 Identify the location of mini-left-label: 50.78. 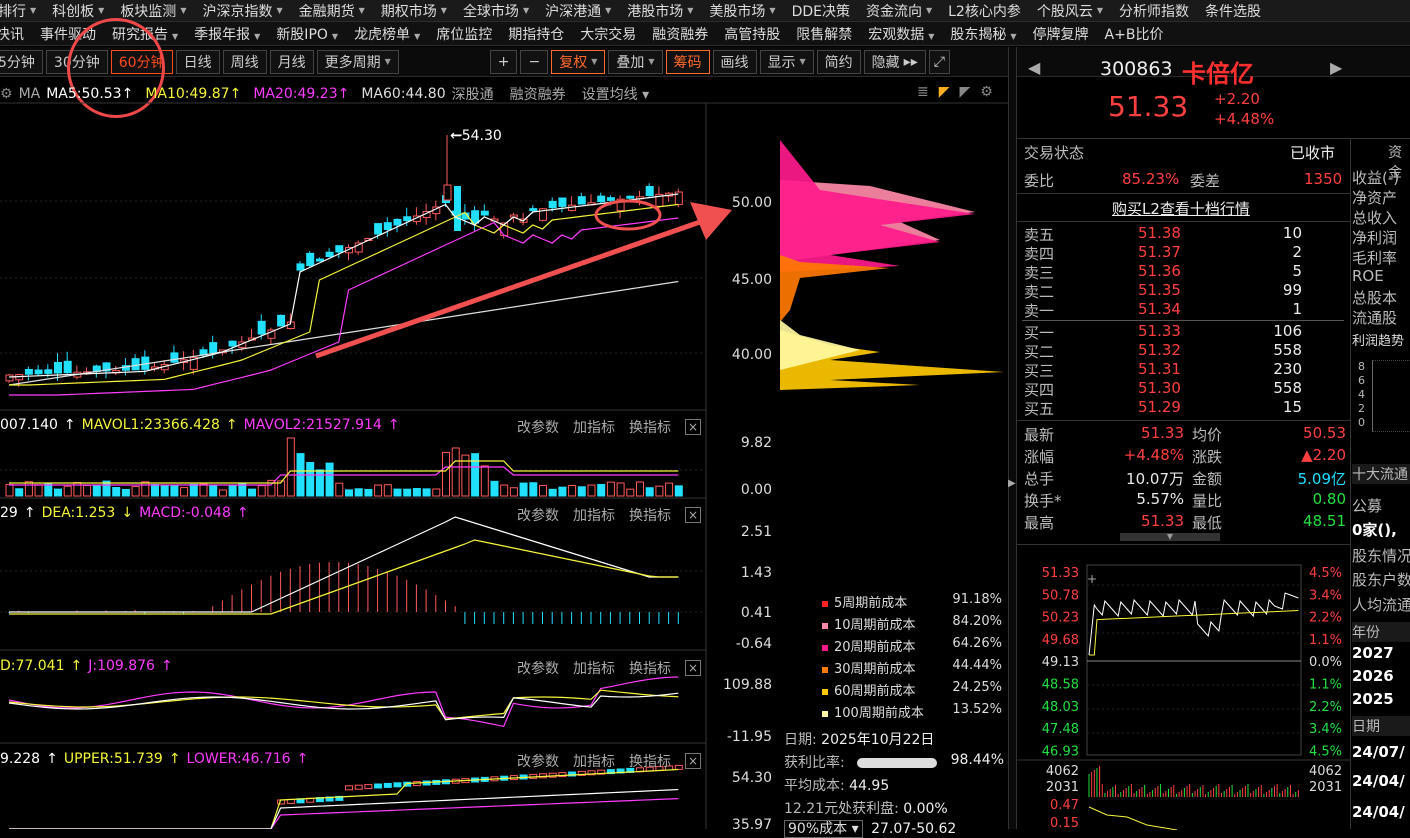
(1060, 595).